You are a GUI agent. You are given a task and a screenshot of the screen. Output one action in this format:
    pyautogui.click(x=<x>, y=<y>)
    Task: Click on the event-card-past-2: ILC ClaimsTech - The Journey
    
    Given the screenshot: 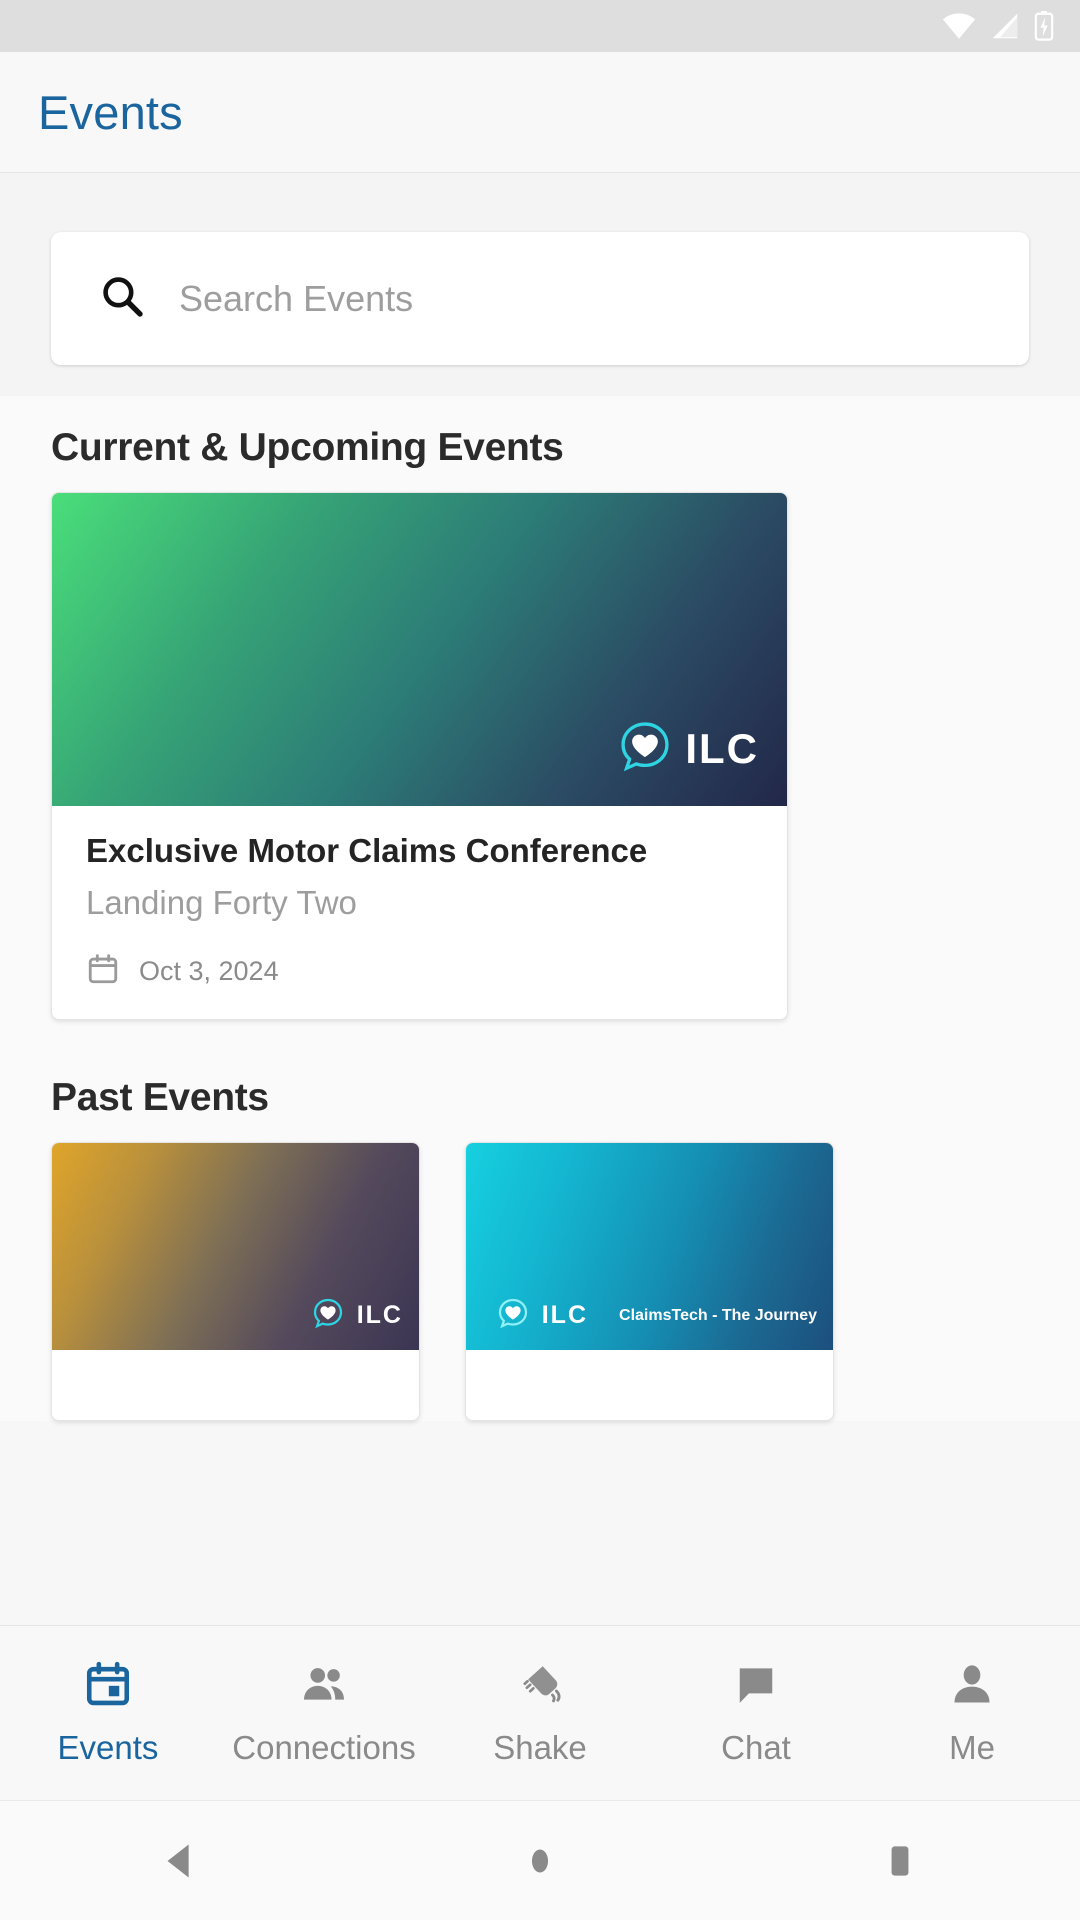 What is the action you would take?
    pyautogui.click(x=649, y=1281)
    